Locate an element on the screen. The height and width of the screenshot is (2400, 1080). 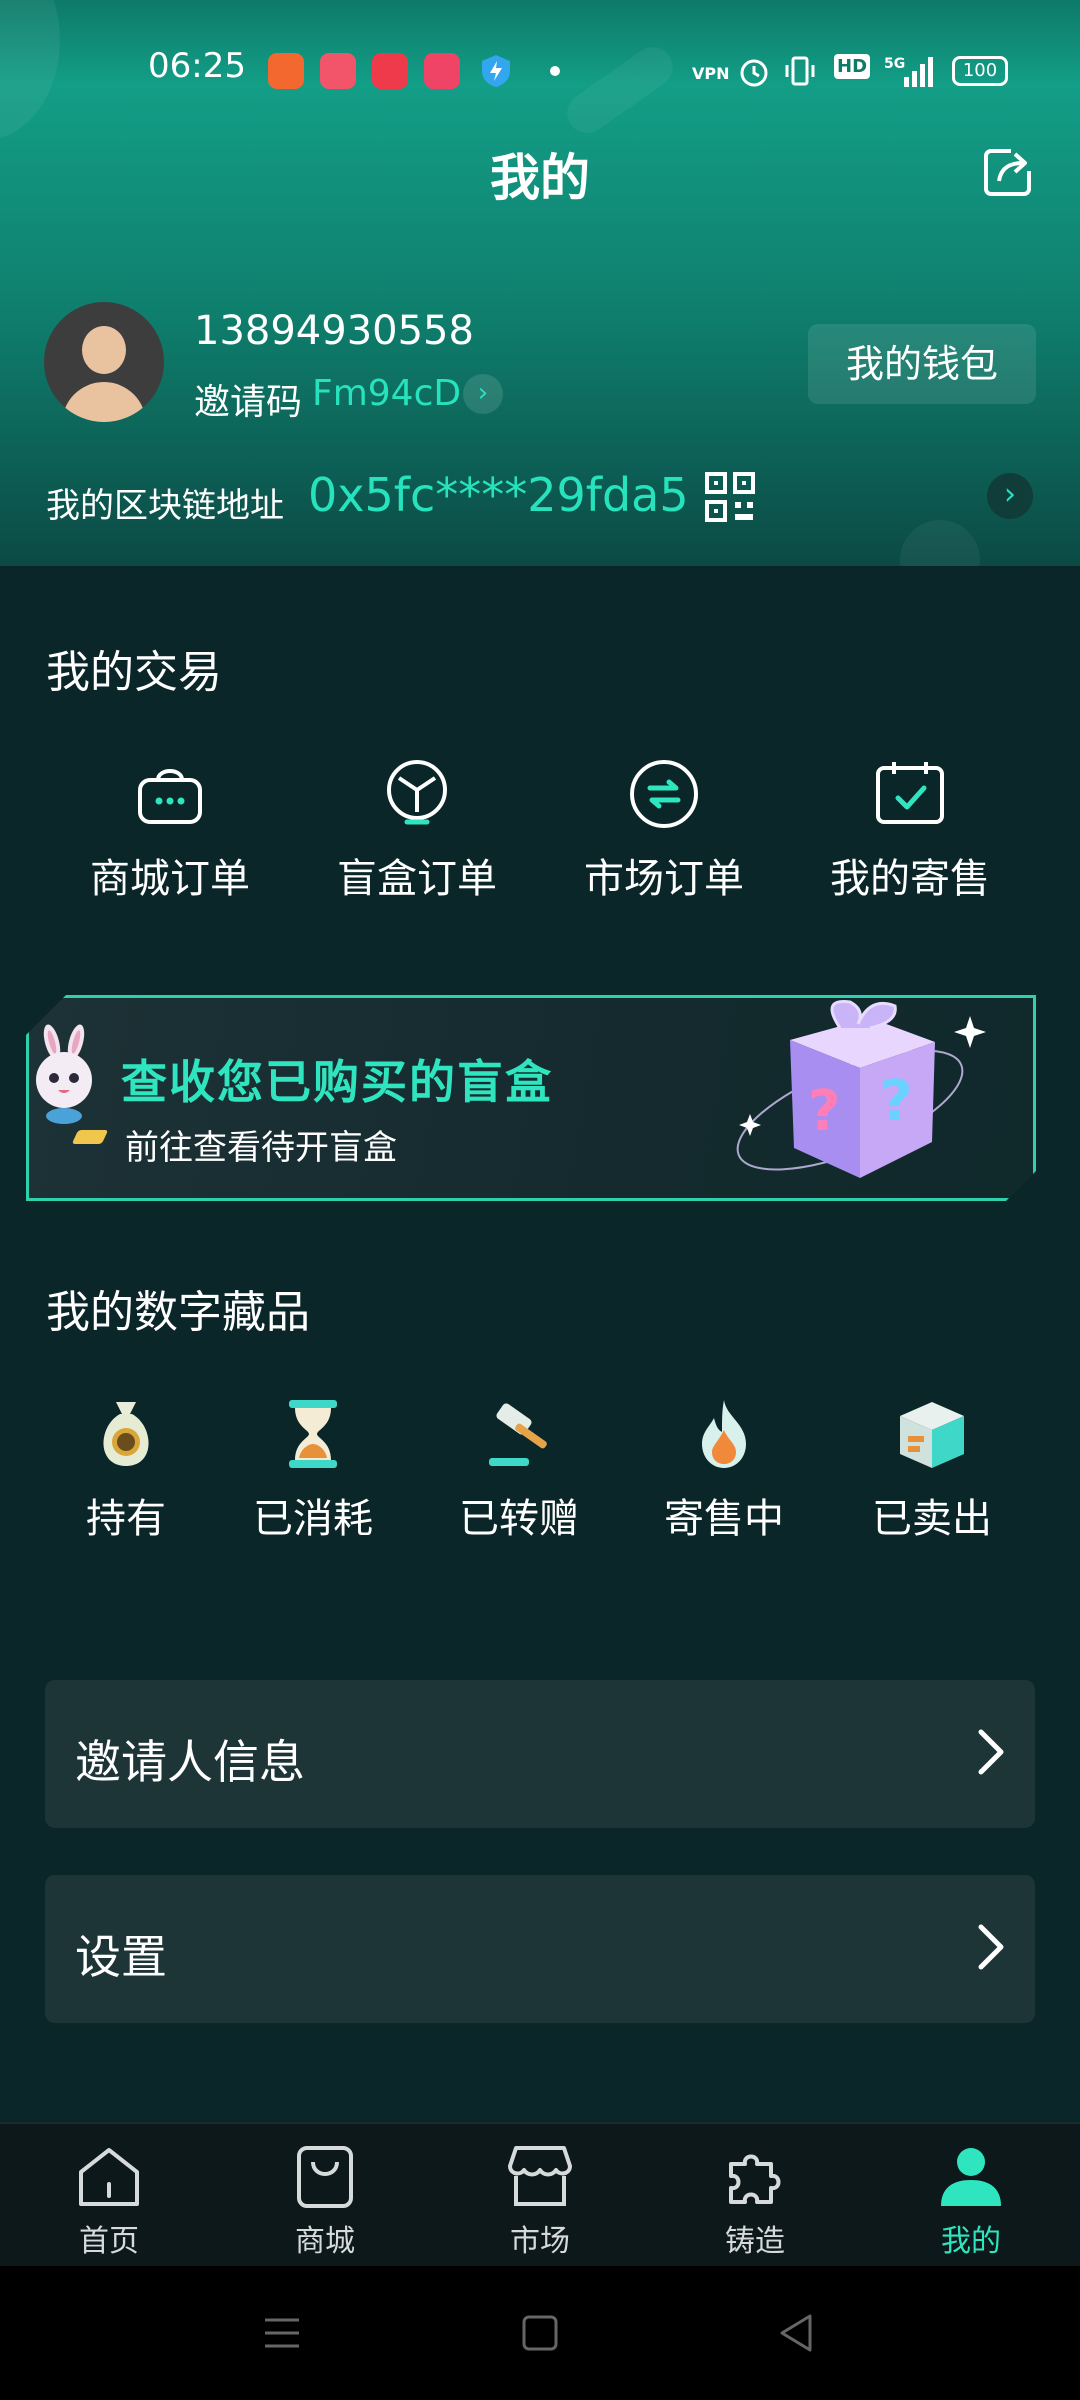
trade-market-orders: 市场订单 is located at coordinates (664, 830).